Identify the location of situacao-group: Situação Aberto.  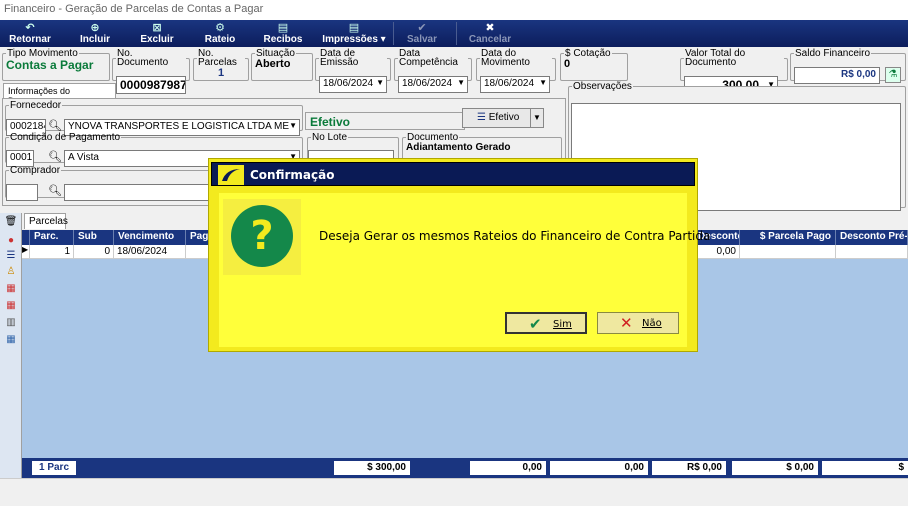
(282, 65).